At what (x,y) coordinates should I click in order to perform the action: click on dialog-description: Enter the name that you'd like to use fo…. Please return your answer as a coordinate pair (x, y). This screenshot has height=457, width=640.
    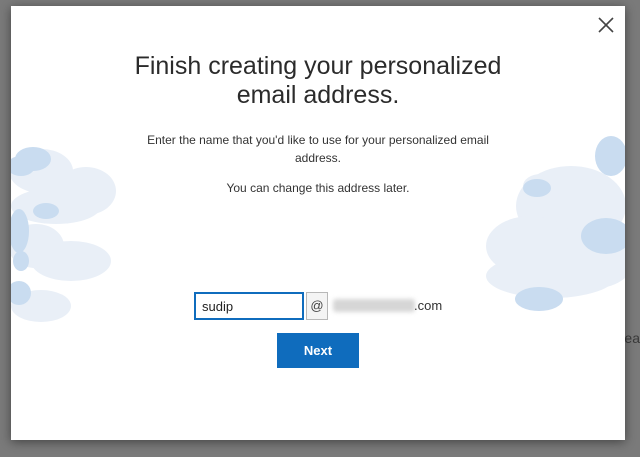
    Looking at the image, I should click on (318, 149).